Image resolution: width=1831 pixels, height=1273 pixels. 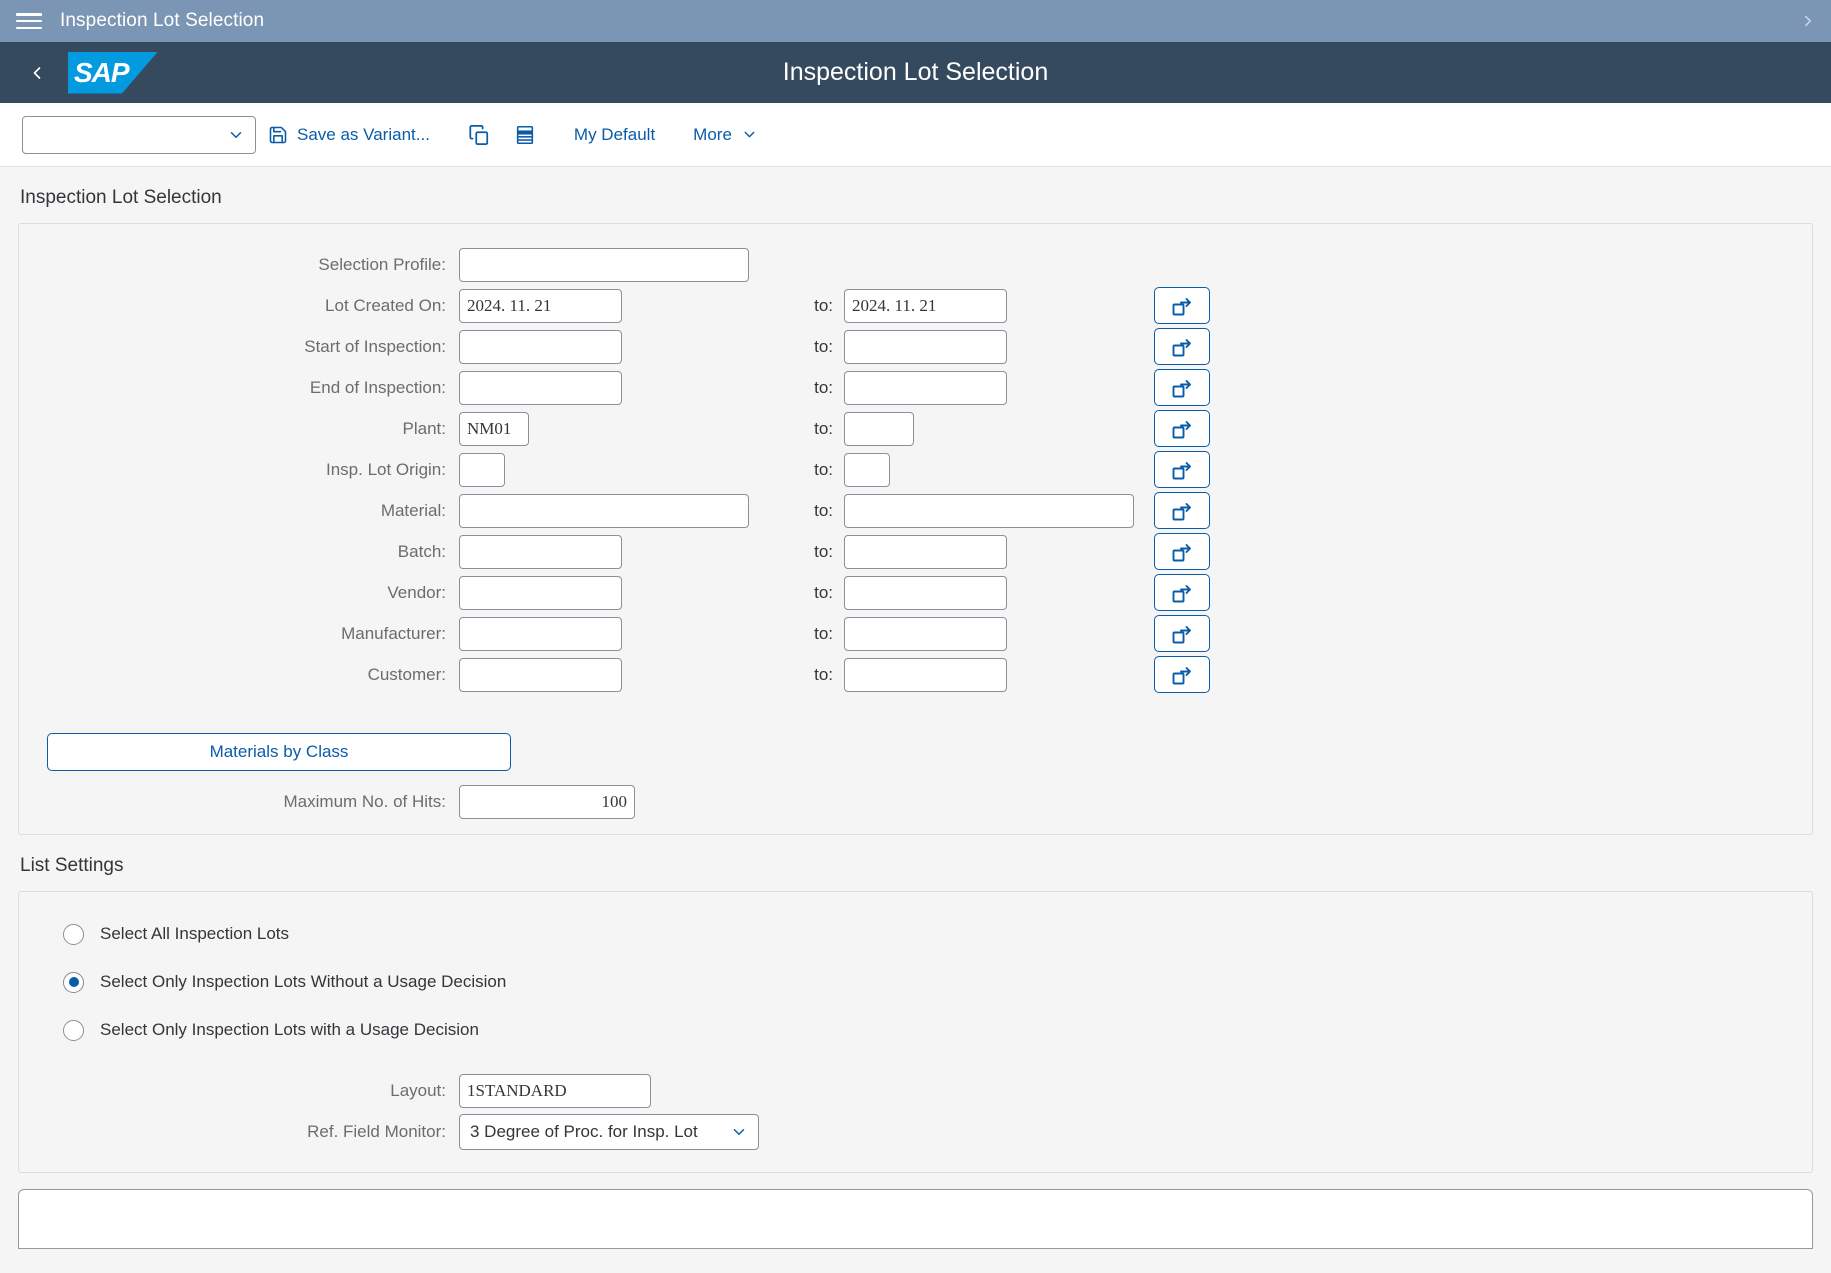 I want to click on layout-row: Layout:, so click(x=915, y=1090).